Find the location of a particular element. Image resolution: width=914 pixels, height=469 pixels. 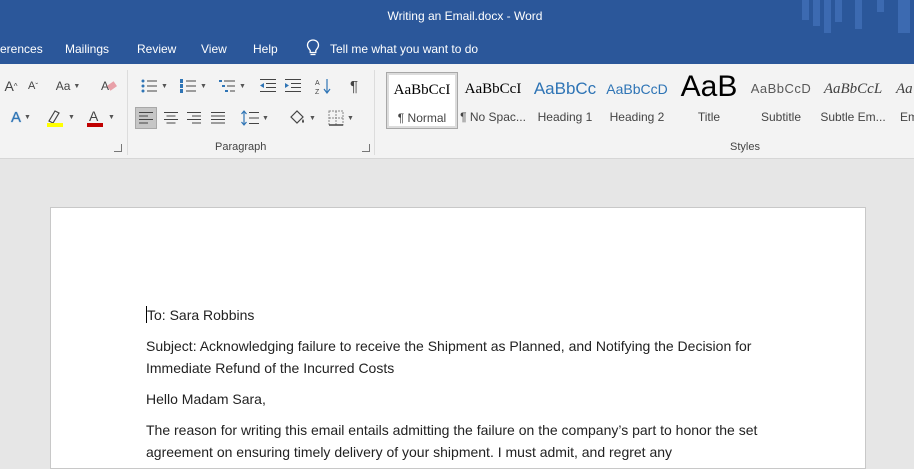

numbering-button: ▼ is located at coordinates (193, 86).